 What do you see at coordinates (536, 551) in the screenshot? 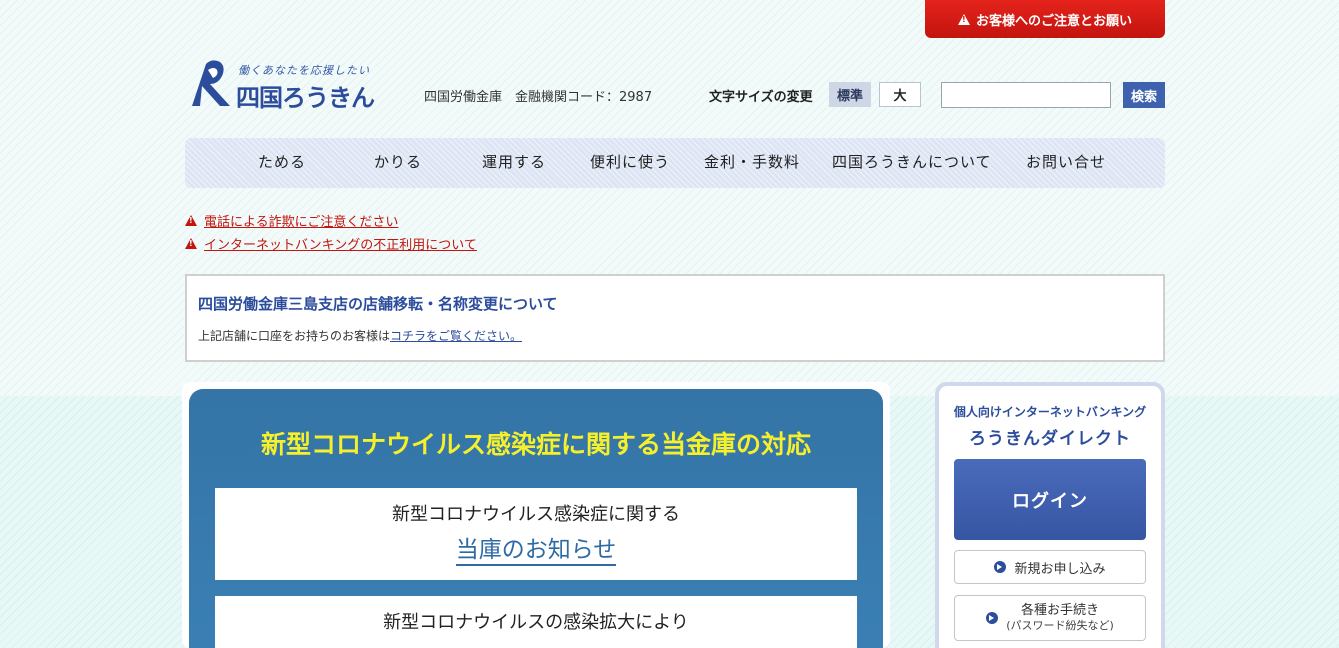
I see `corona-card-link-text: 当庫のお知らせ` at bounding box center [536, 551].